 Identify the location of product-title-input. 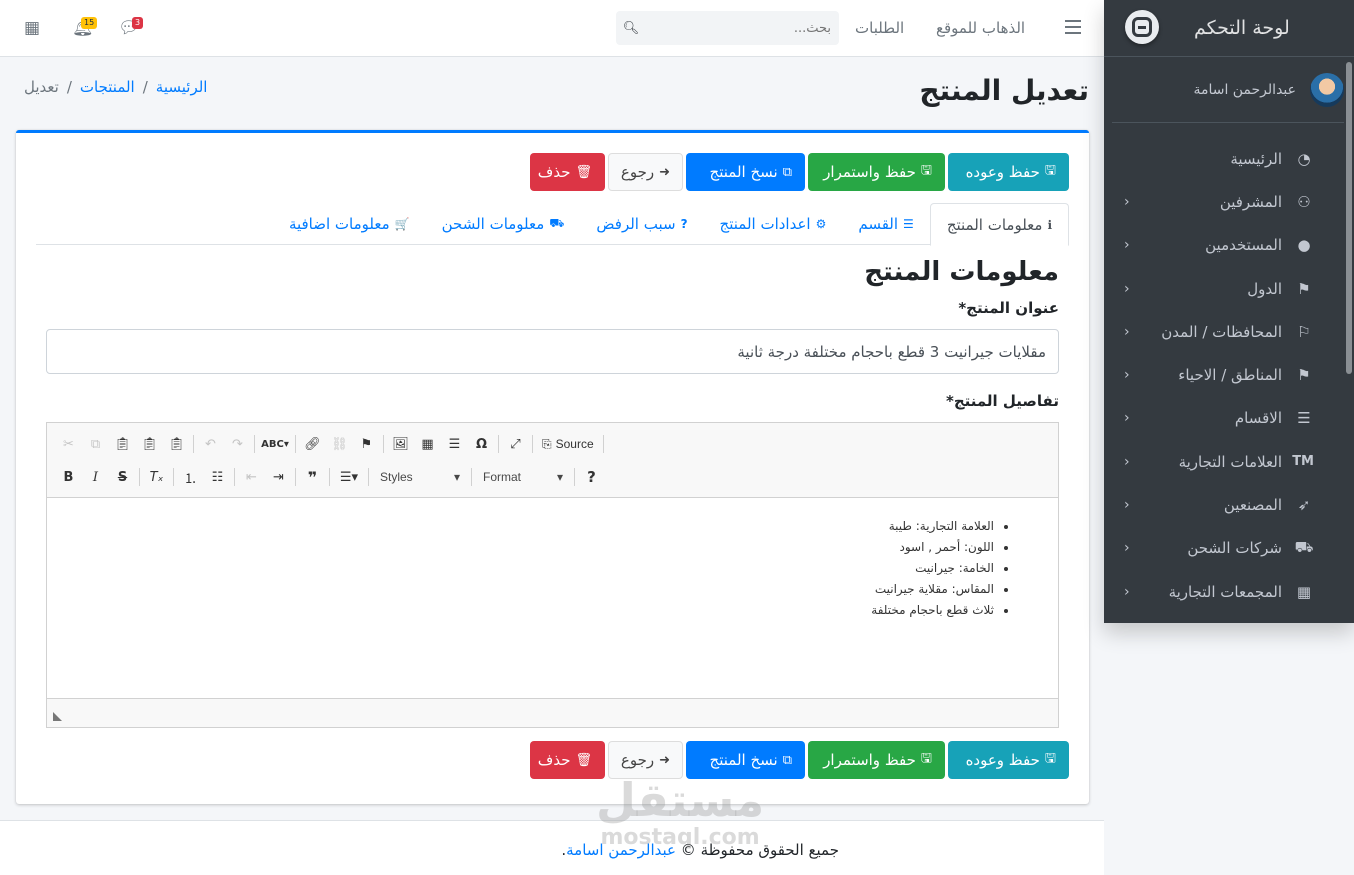
(552, 351).